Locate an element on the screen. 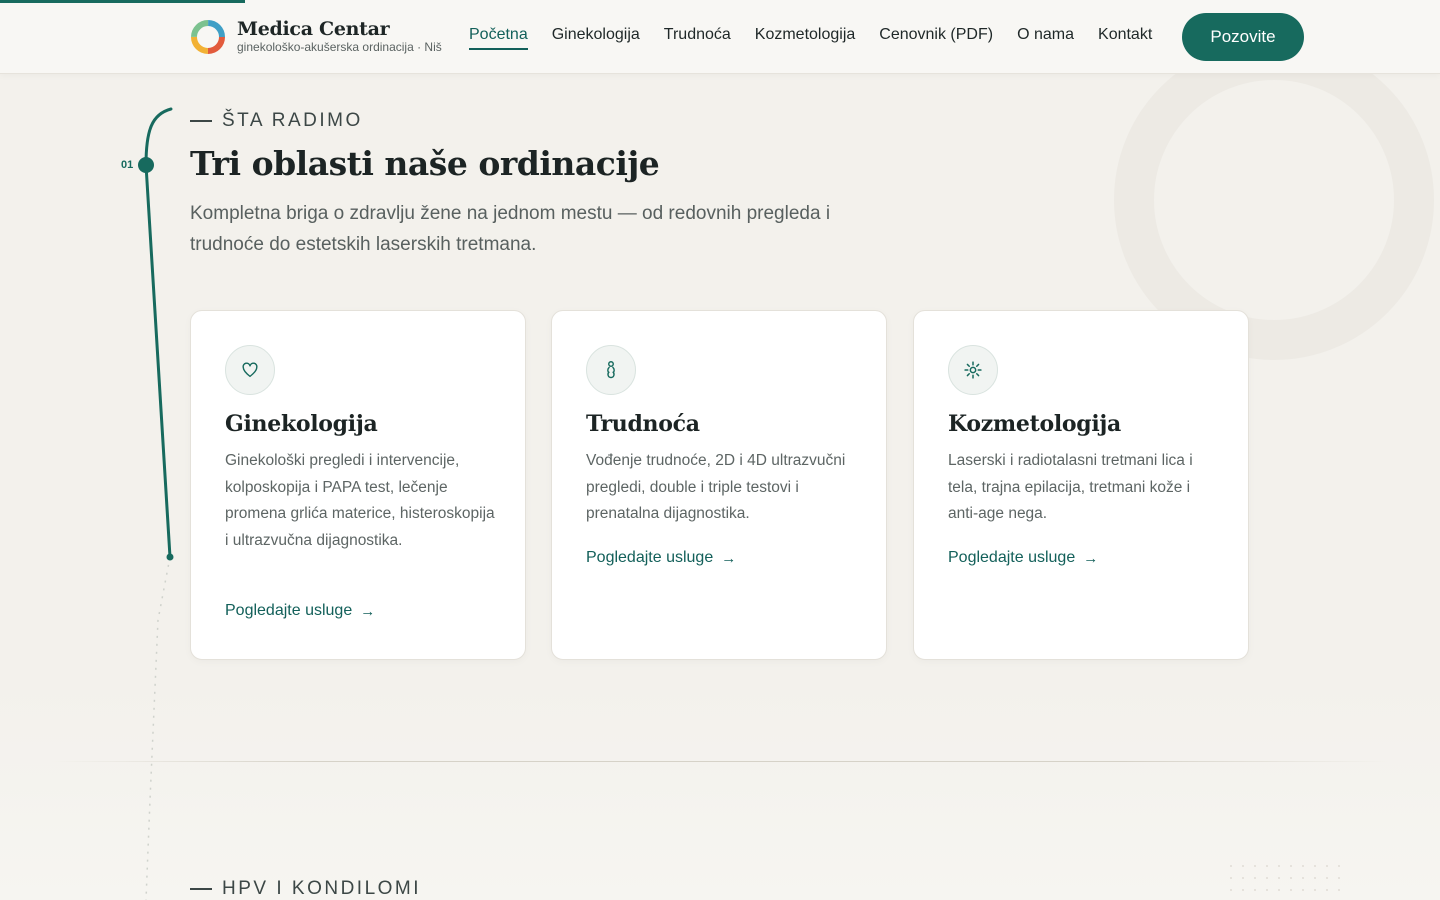 This screenshot has height=900, width=1440. card-link-trudnoca: Pogledajte usluge → is located at coordinates (661, 558).